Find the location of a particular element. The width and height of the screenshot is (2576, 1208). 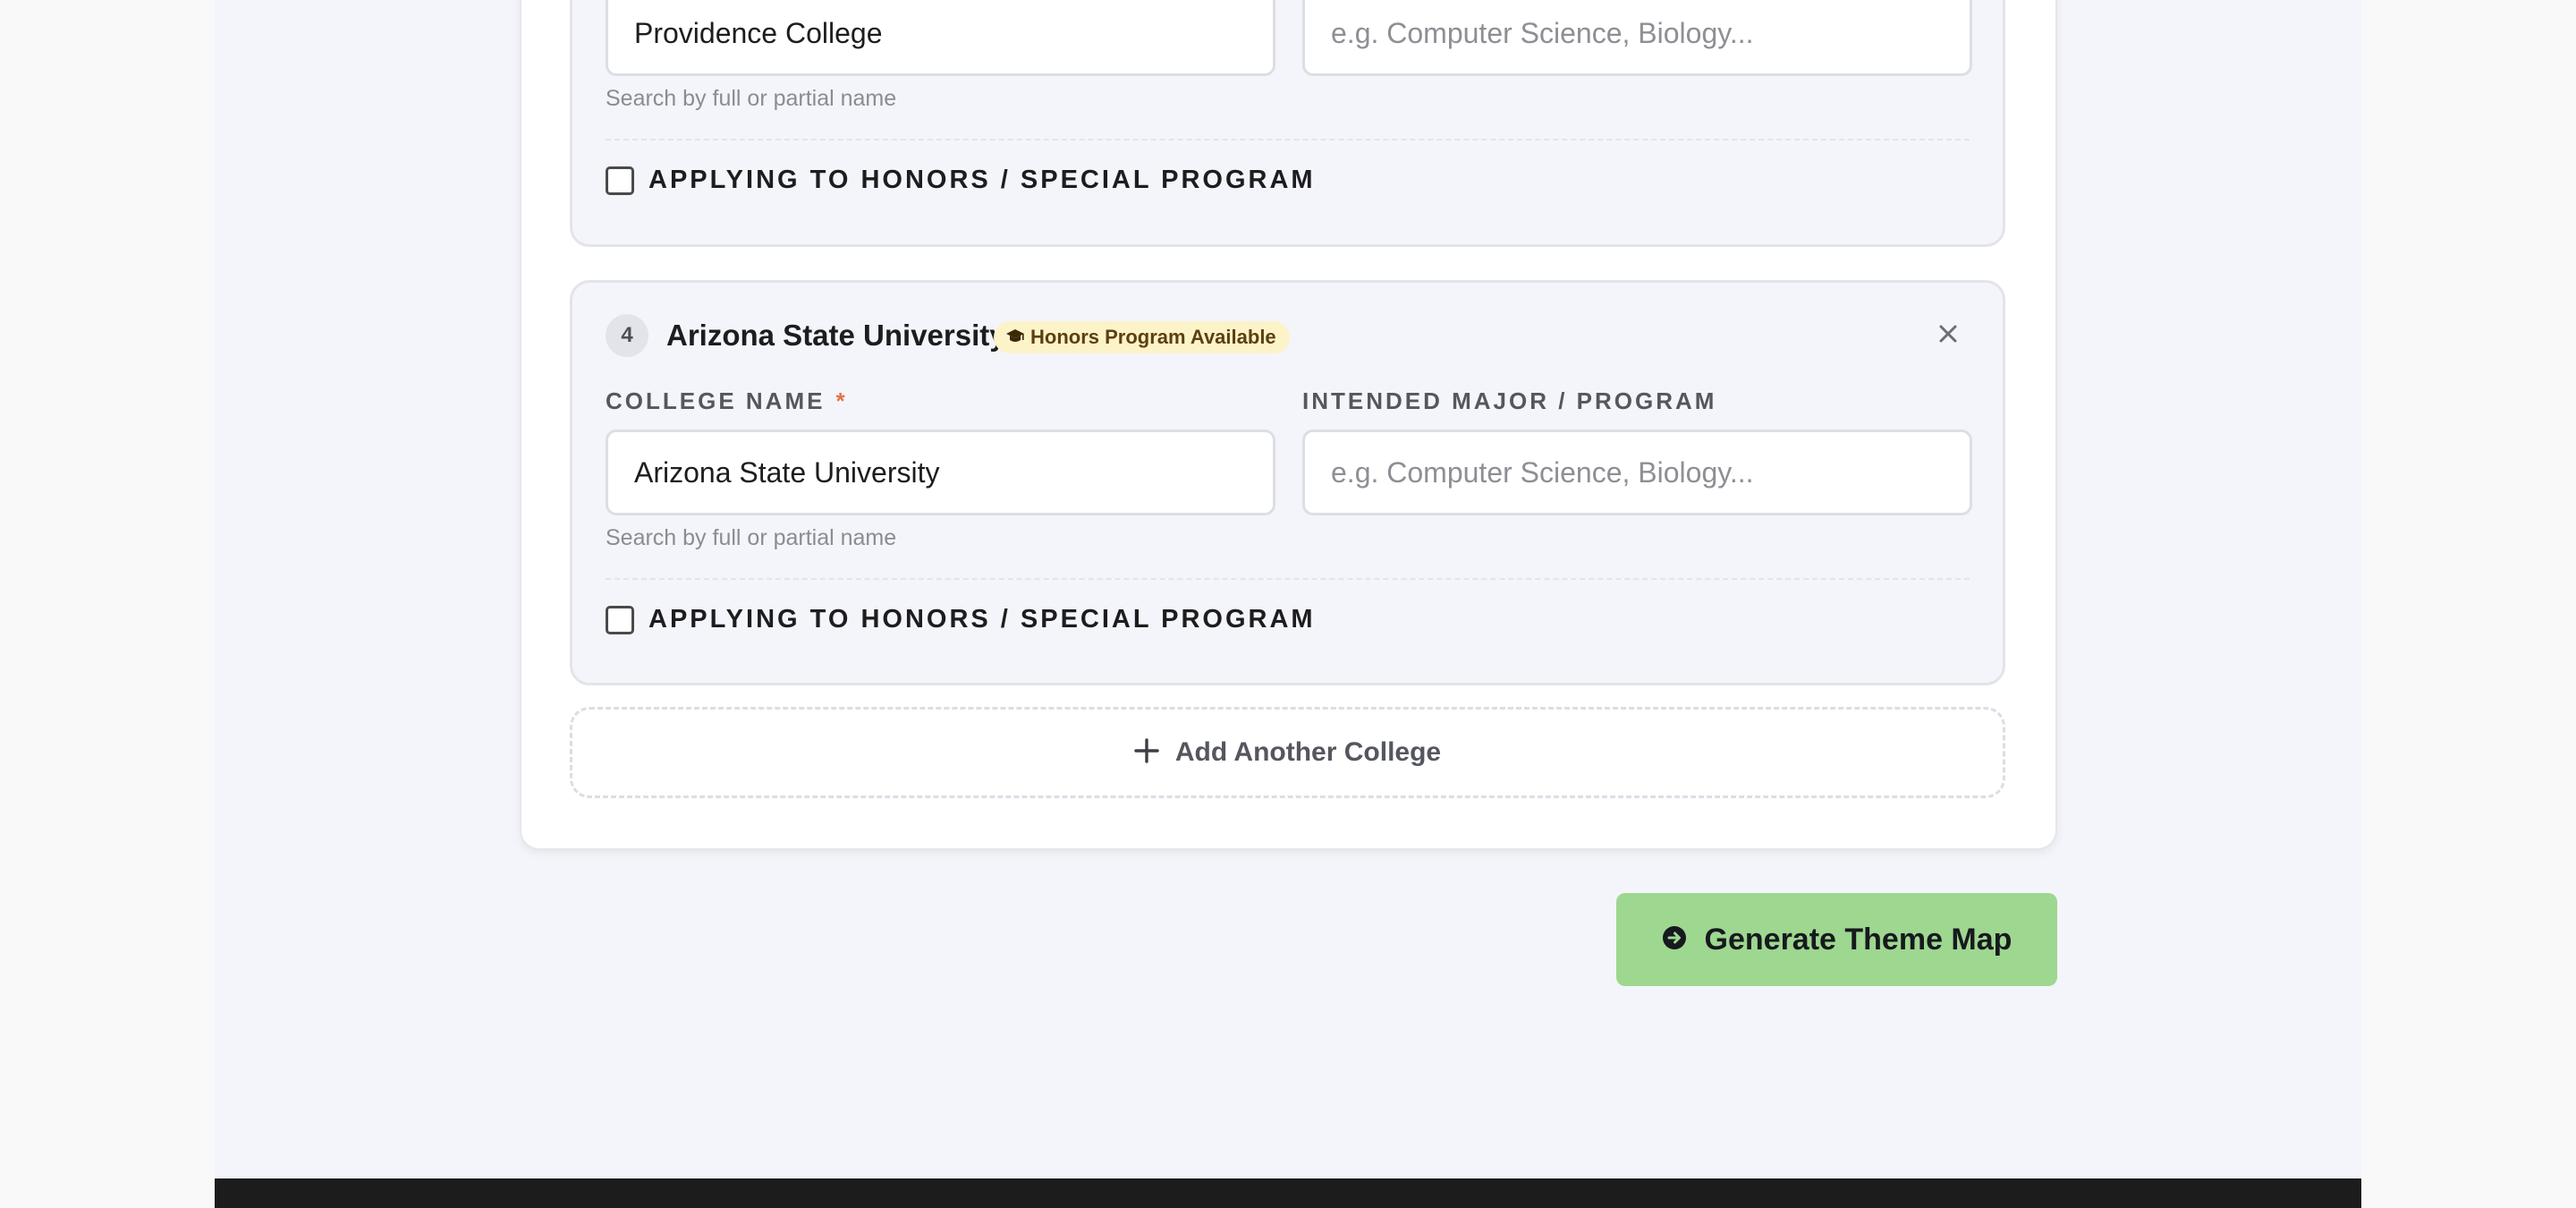

add-college-button: Add Another College is located at coordinates (1287, 753).